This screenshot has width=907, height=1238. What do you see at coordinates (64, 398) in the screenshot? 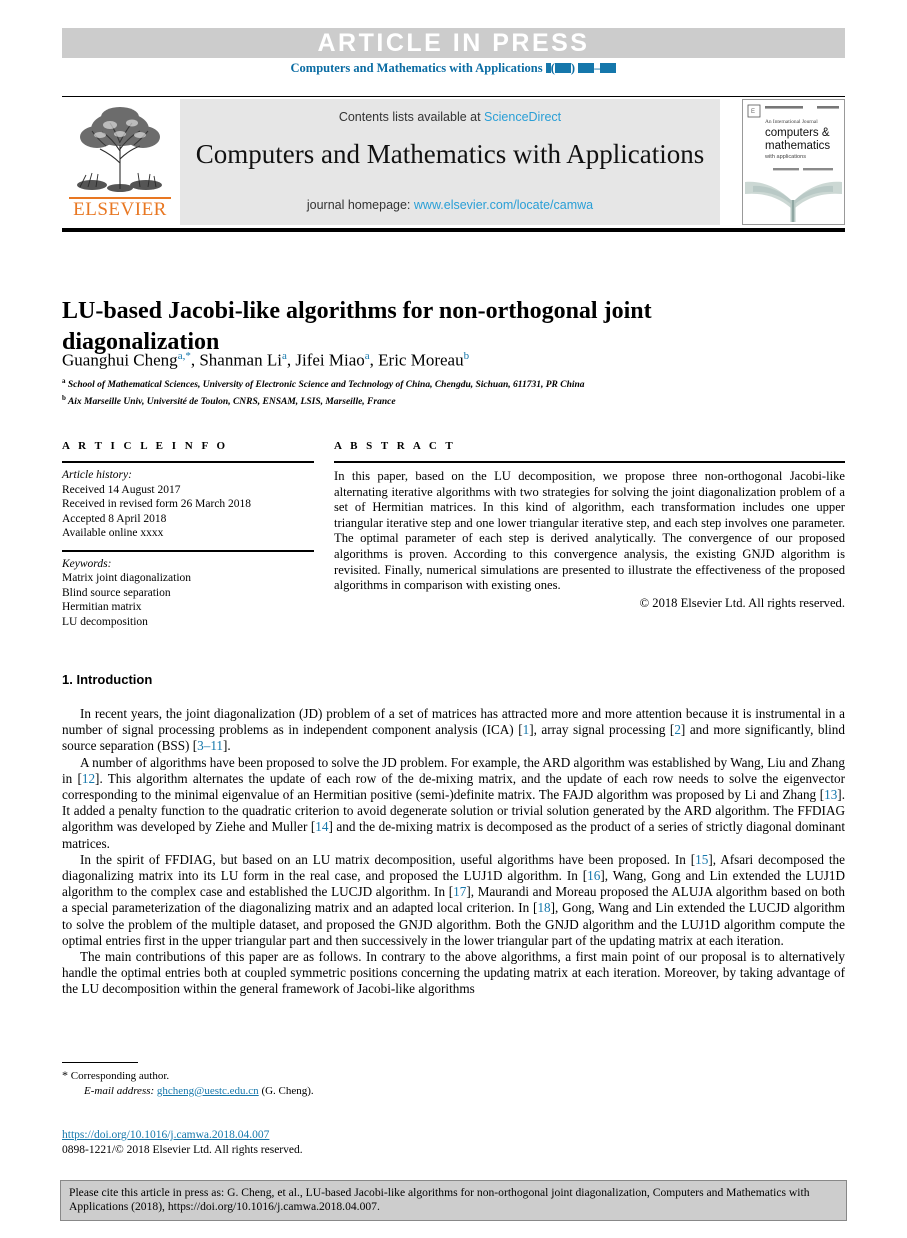
I see `affiliation-marker: b` at bounding box center [64, 398].